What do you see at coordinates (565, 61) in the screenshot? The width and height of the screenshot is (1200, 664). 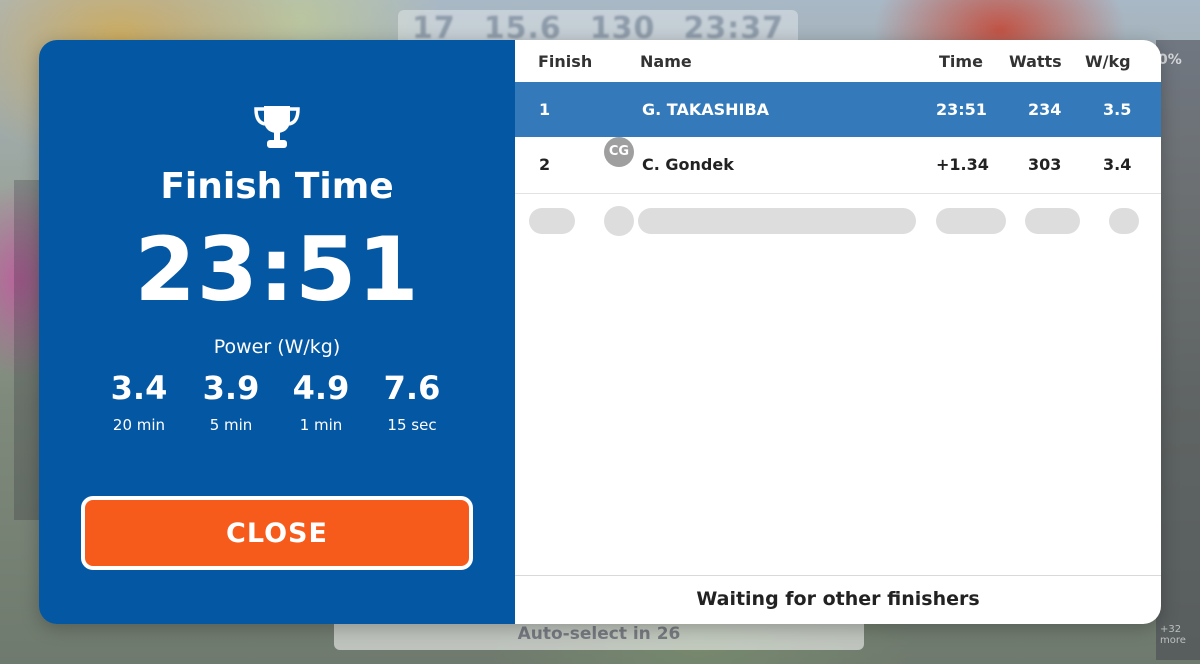 I see `column-finish: Finish` at bounding box center [565, 61].